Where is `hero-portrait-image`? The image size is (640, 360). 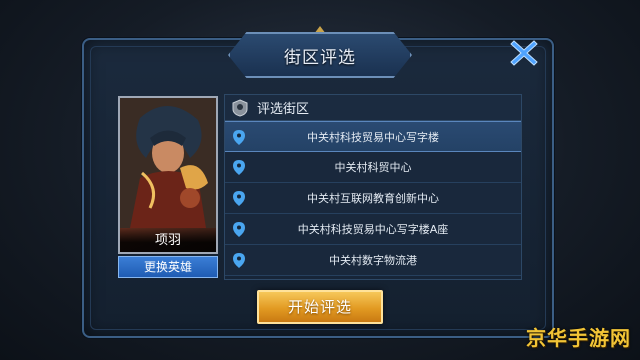
hero-portrait-image is located at coordinates (168, 163).